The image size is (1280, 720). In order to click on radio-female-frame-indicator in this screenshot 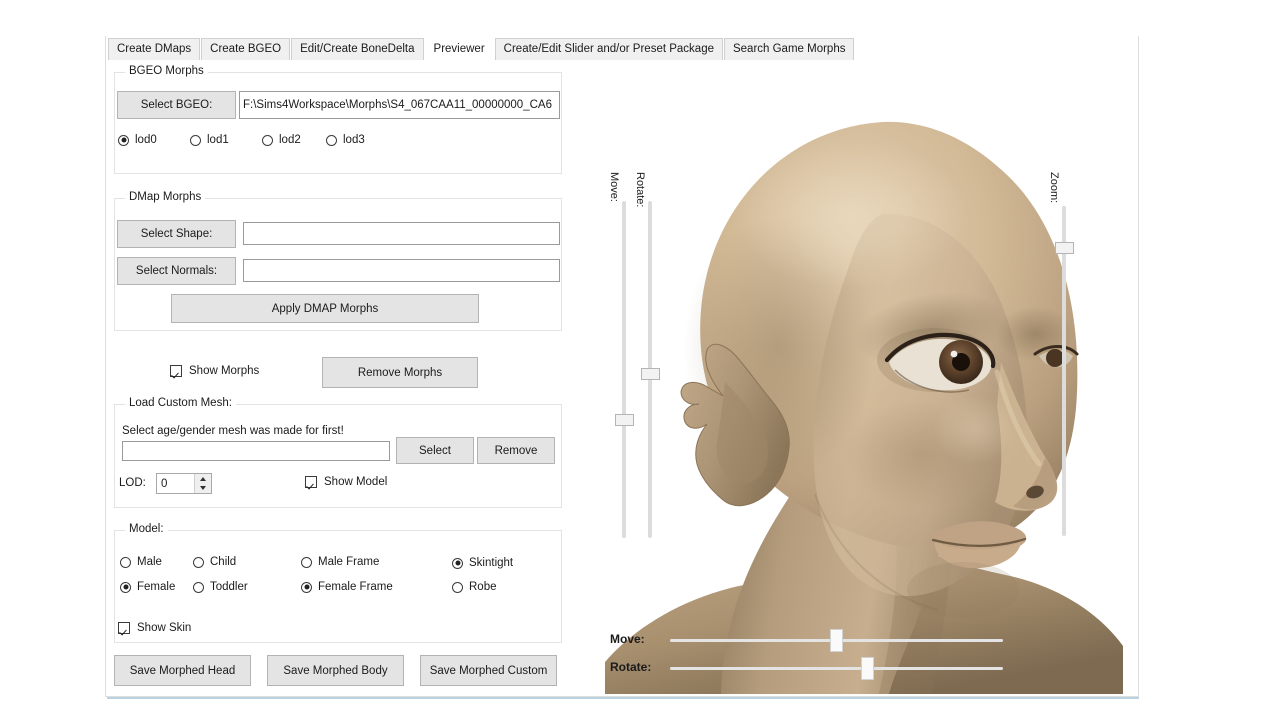, I will do `click(306, 587)`.